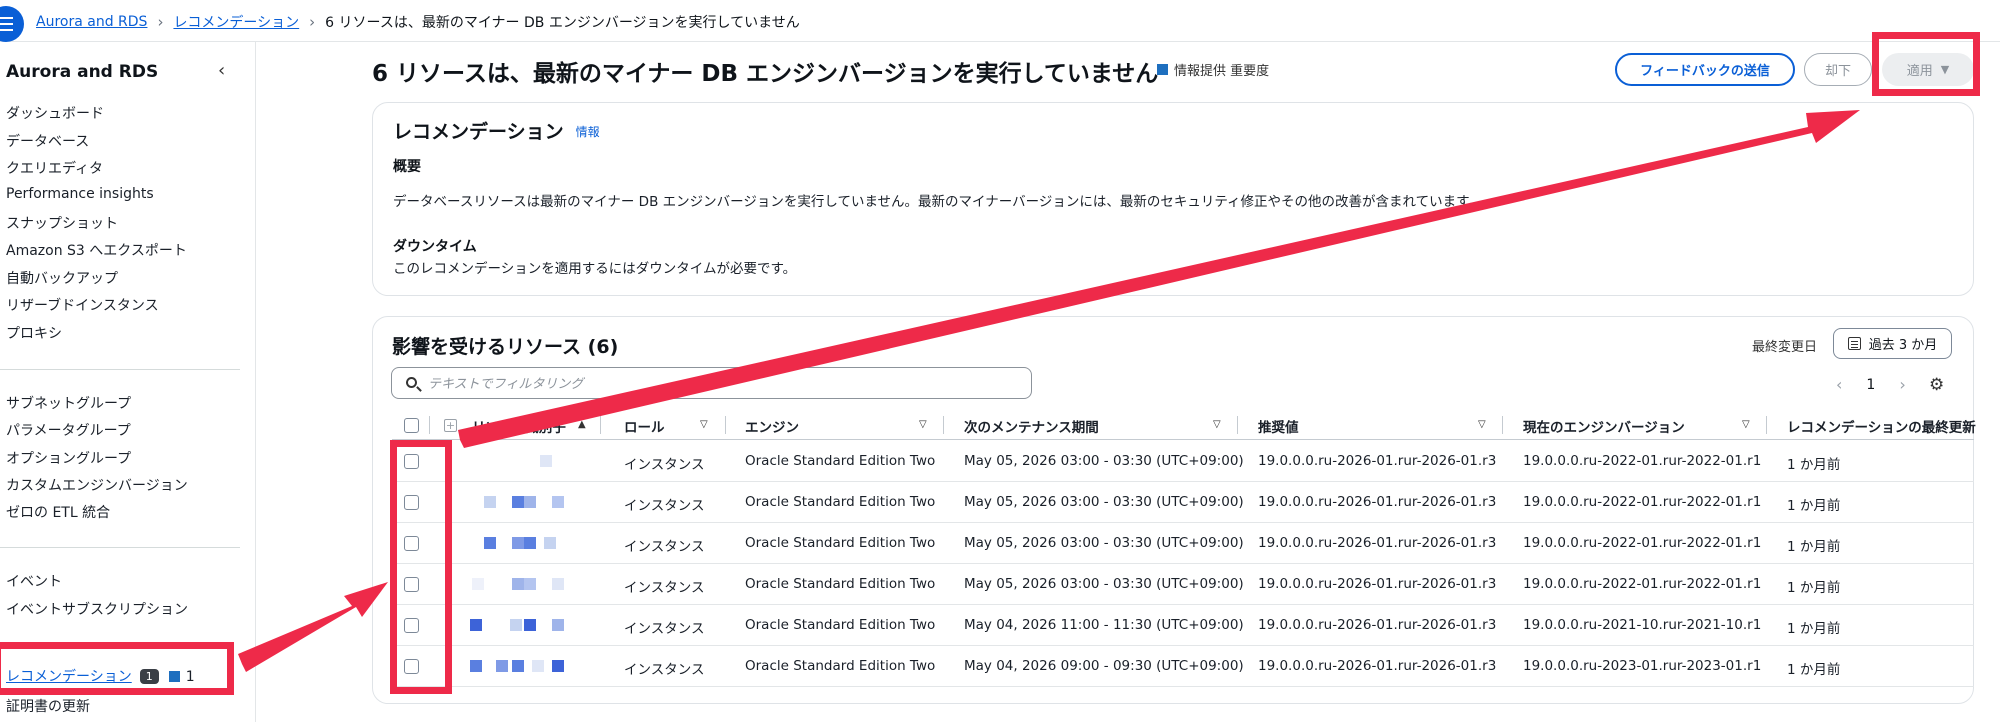 The height and width of the screenshot is (722, 2000). I want to click on column-header-maintenance-window: 次のメンテナンス期間, so click(1031, 426).